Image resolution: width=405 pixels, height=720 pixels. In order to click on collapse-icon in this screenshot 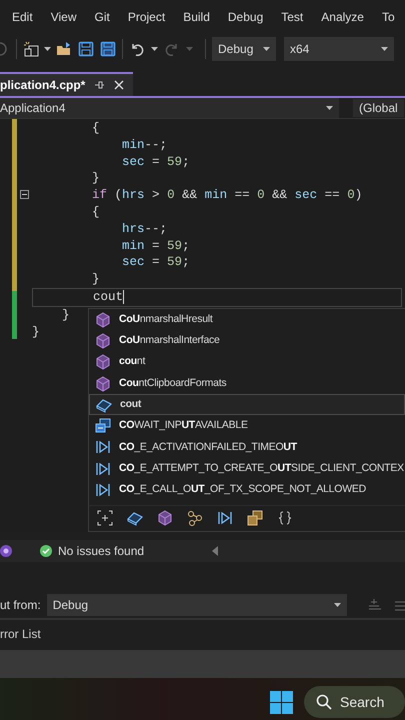, I will do `click(24, 194)`.